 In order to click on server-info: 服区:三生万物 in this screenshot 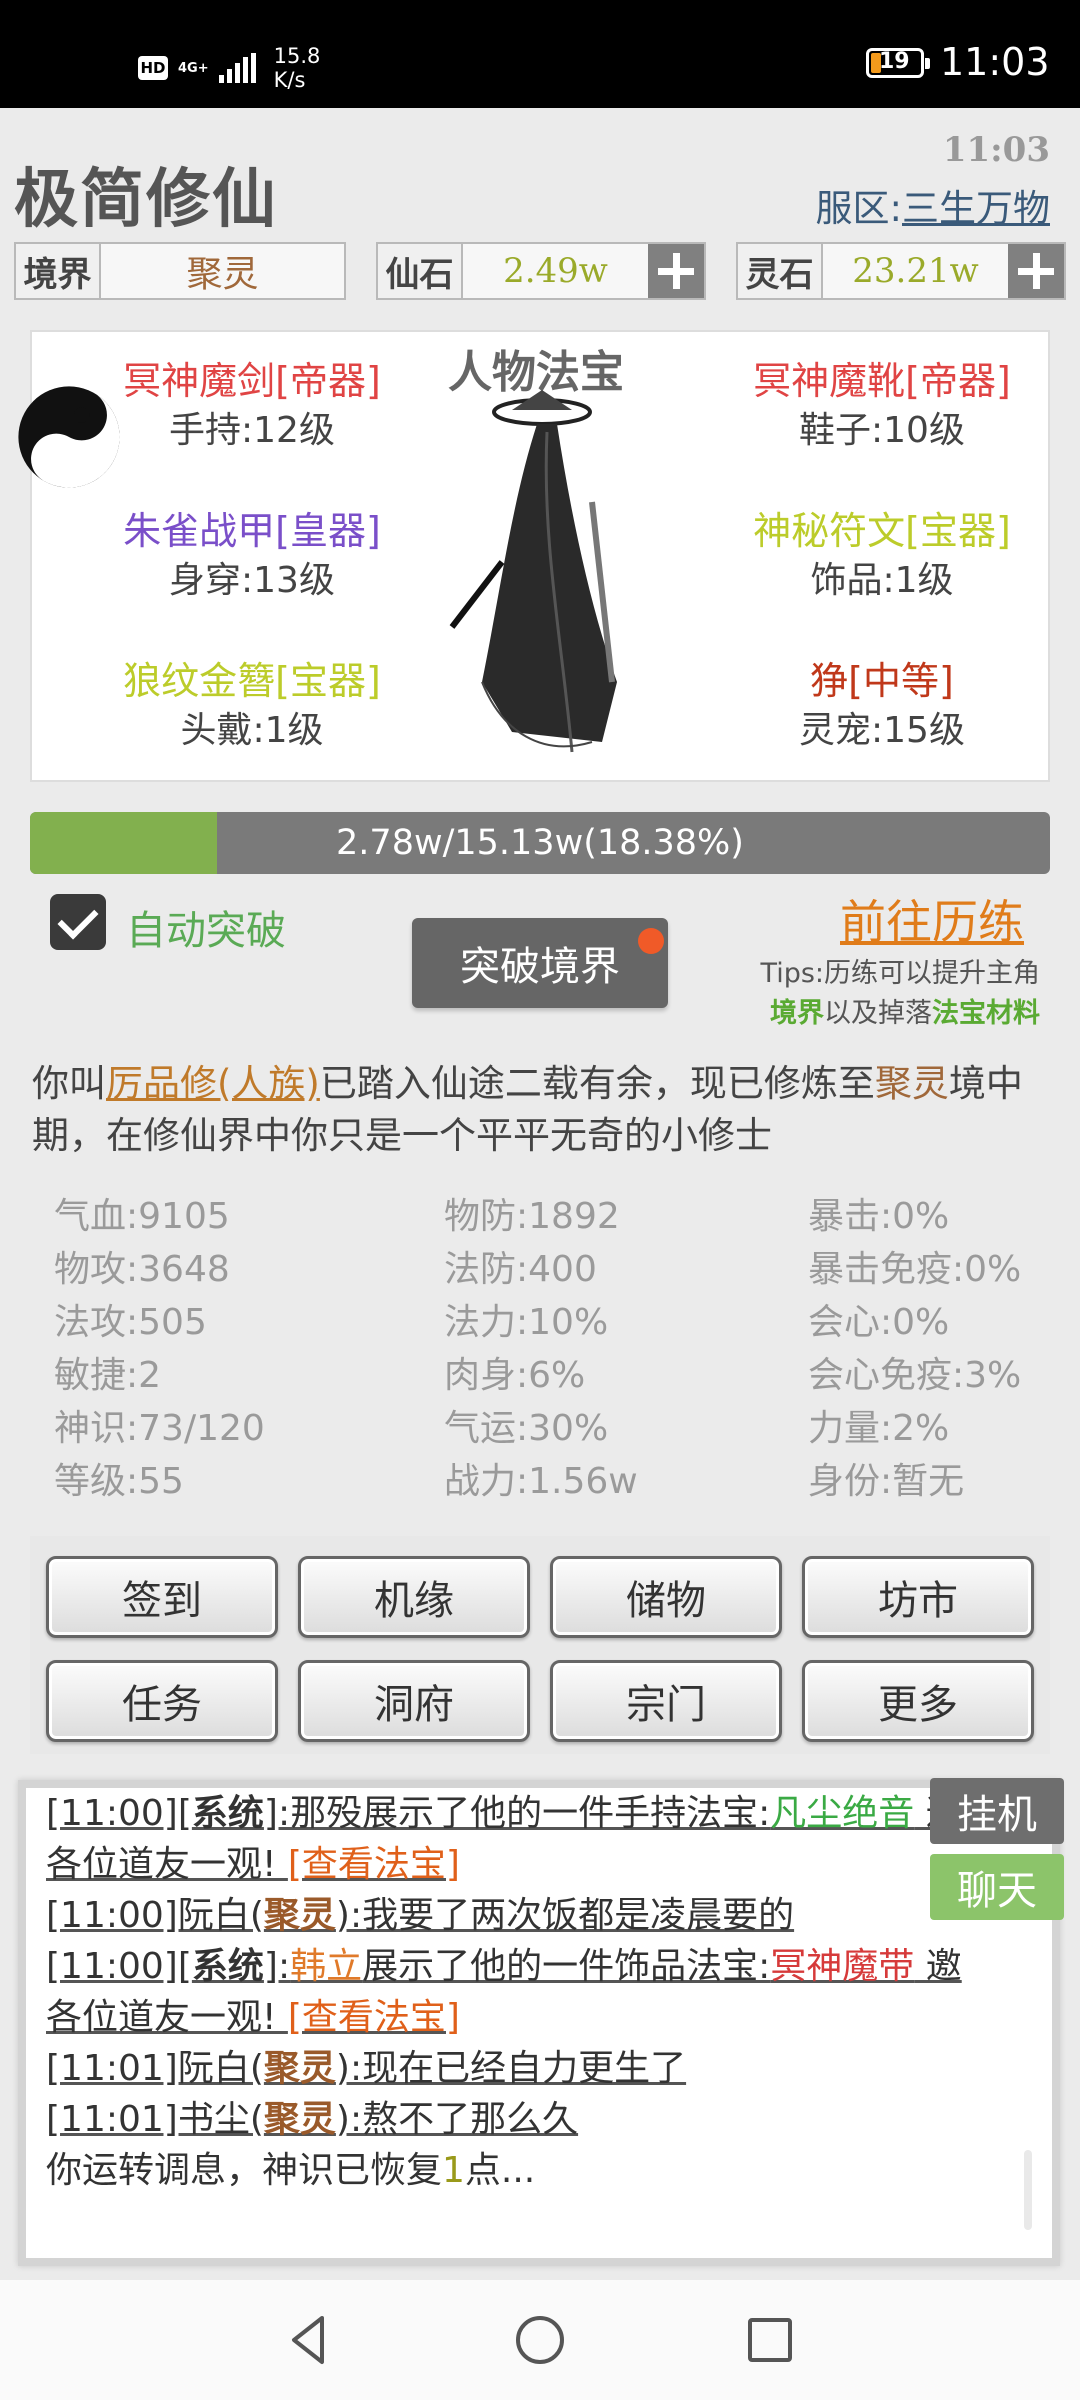, I will do `click(933, 205)`.